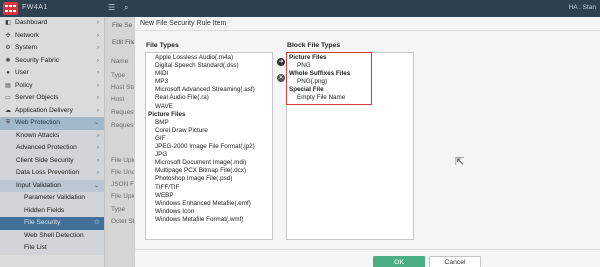  I want to click on gear-icon: ⚙, so click(8, 48).